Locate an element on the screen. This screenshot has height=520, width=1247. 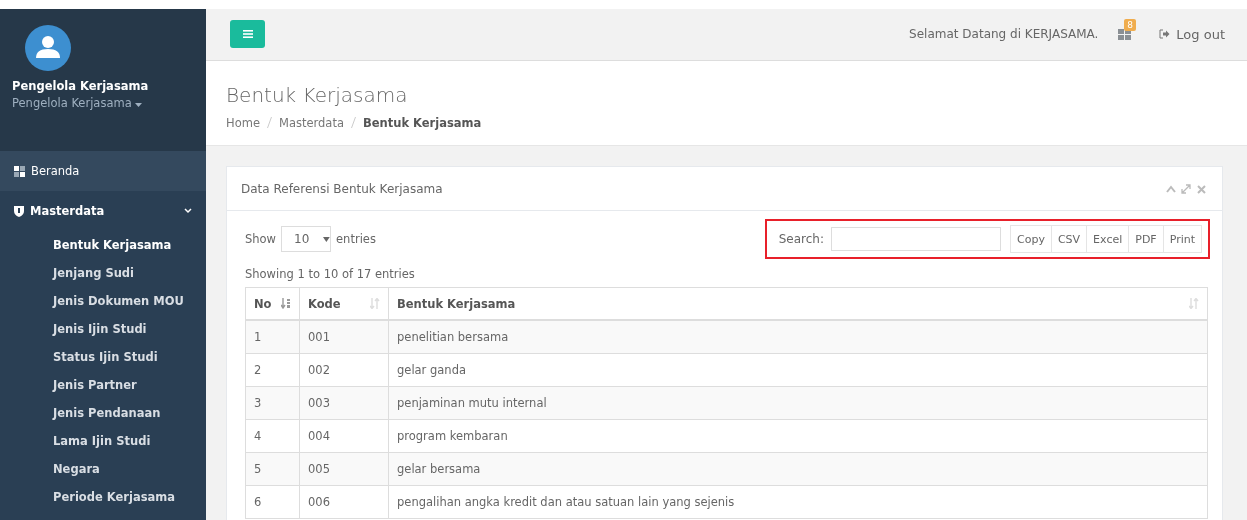
table-cell: 004 is located at coordinates (344, 436).